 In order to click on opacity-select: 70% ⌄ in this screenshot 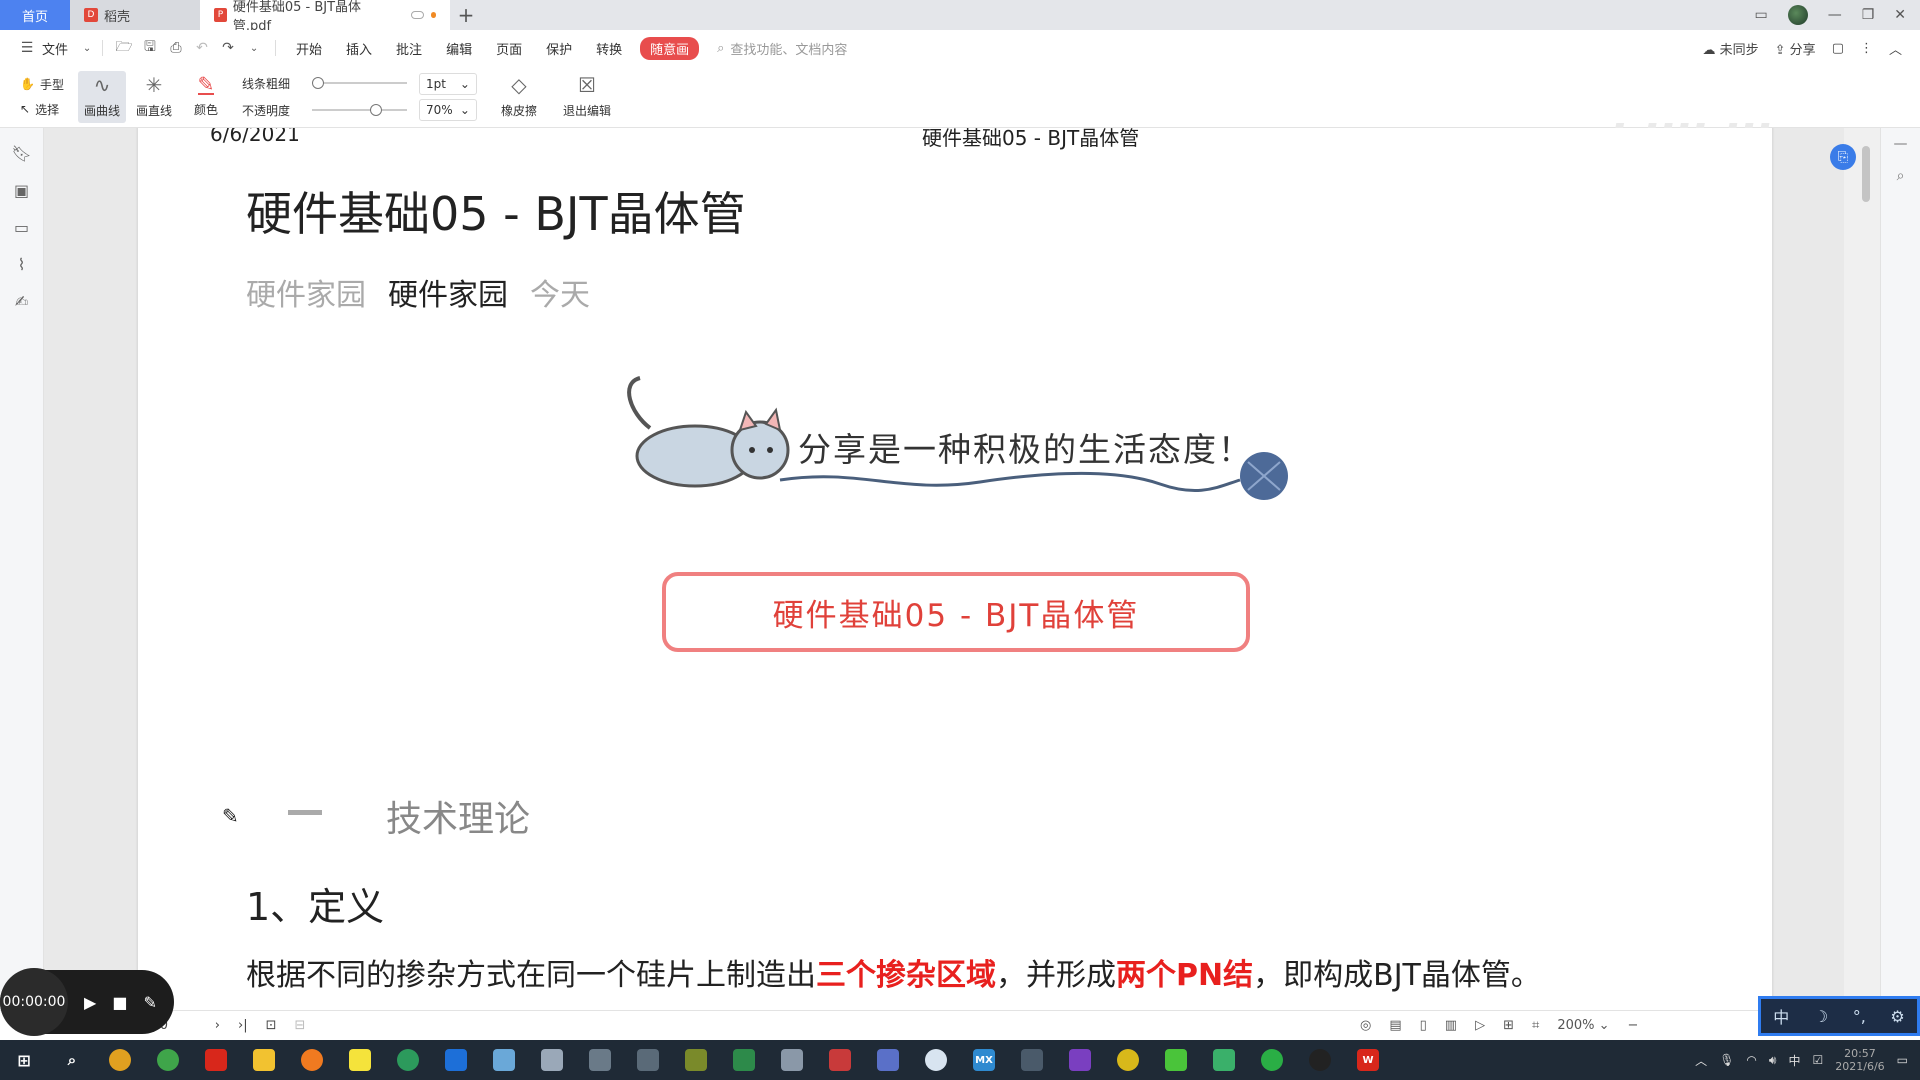, I will do `click(447, 109)`.